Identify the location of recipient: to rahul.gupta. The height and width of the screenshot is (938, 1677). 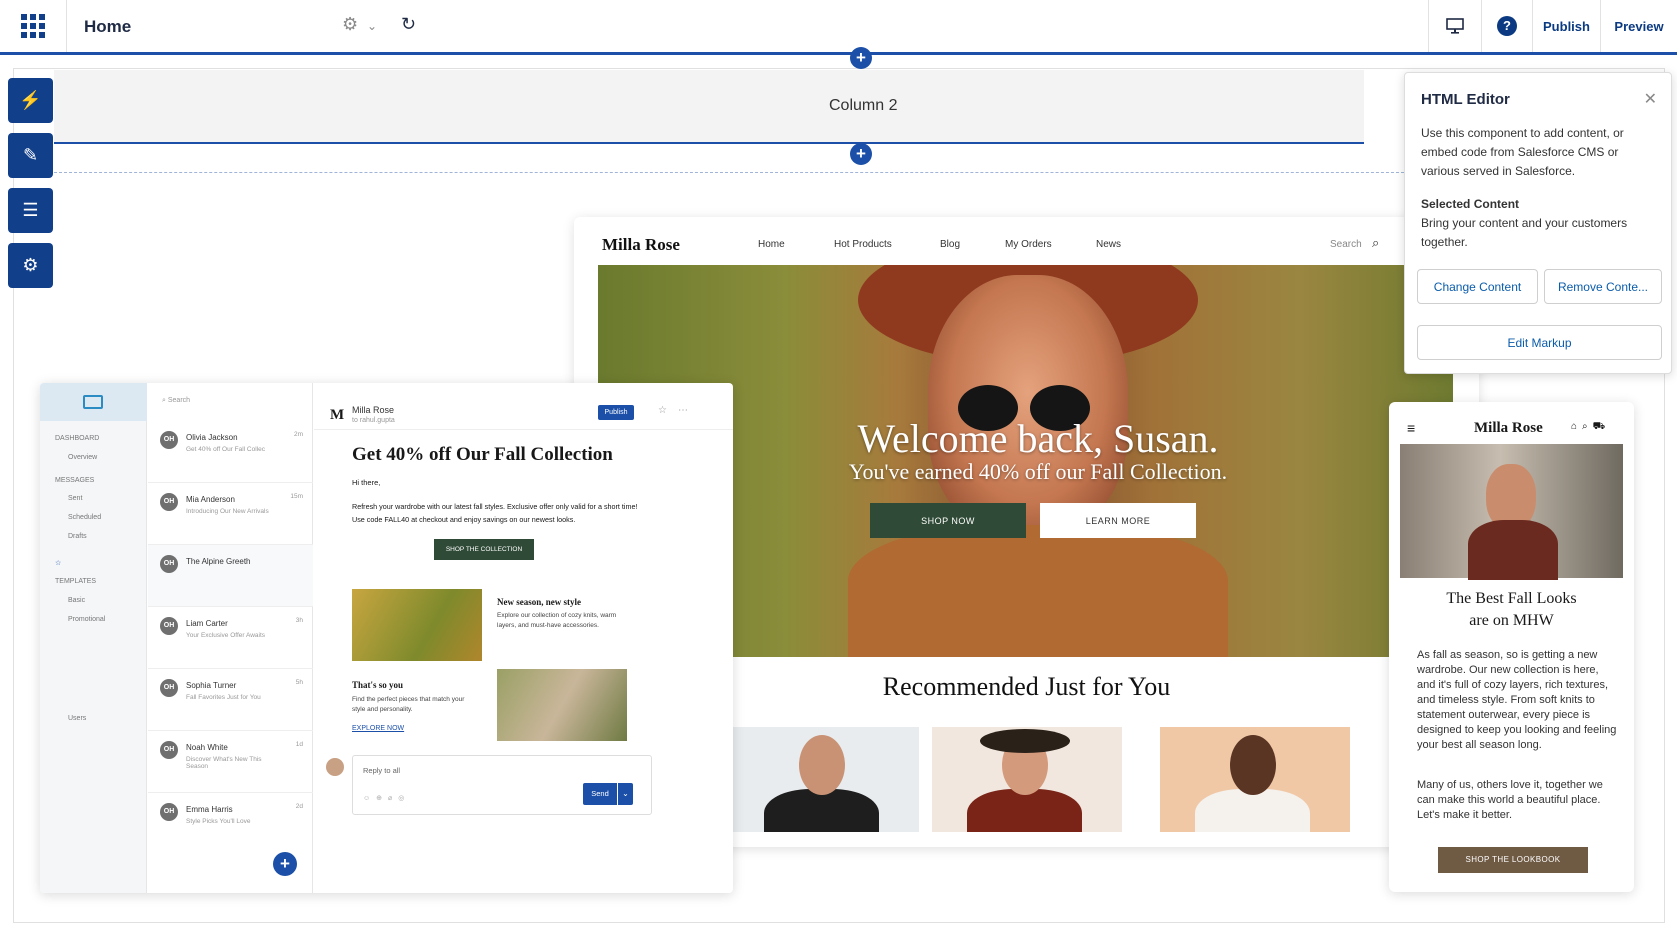
(373, 420).